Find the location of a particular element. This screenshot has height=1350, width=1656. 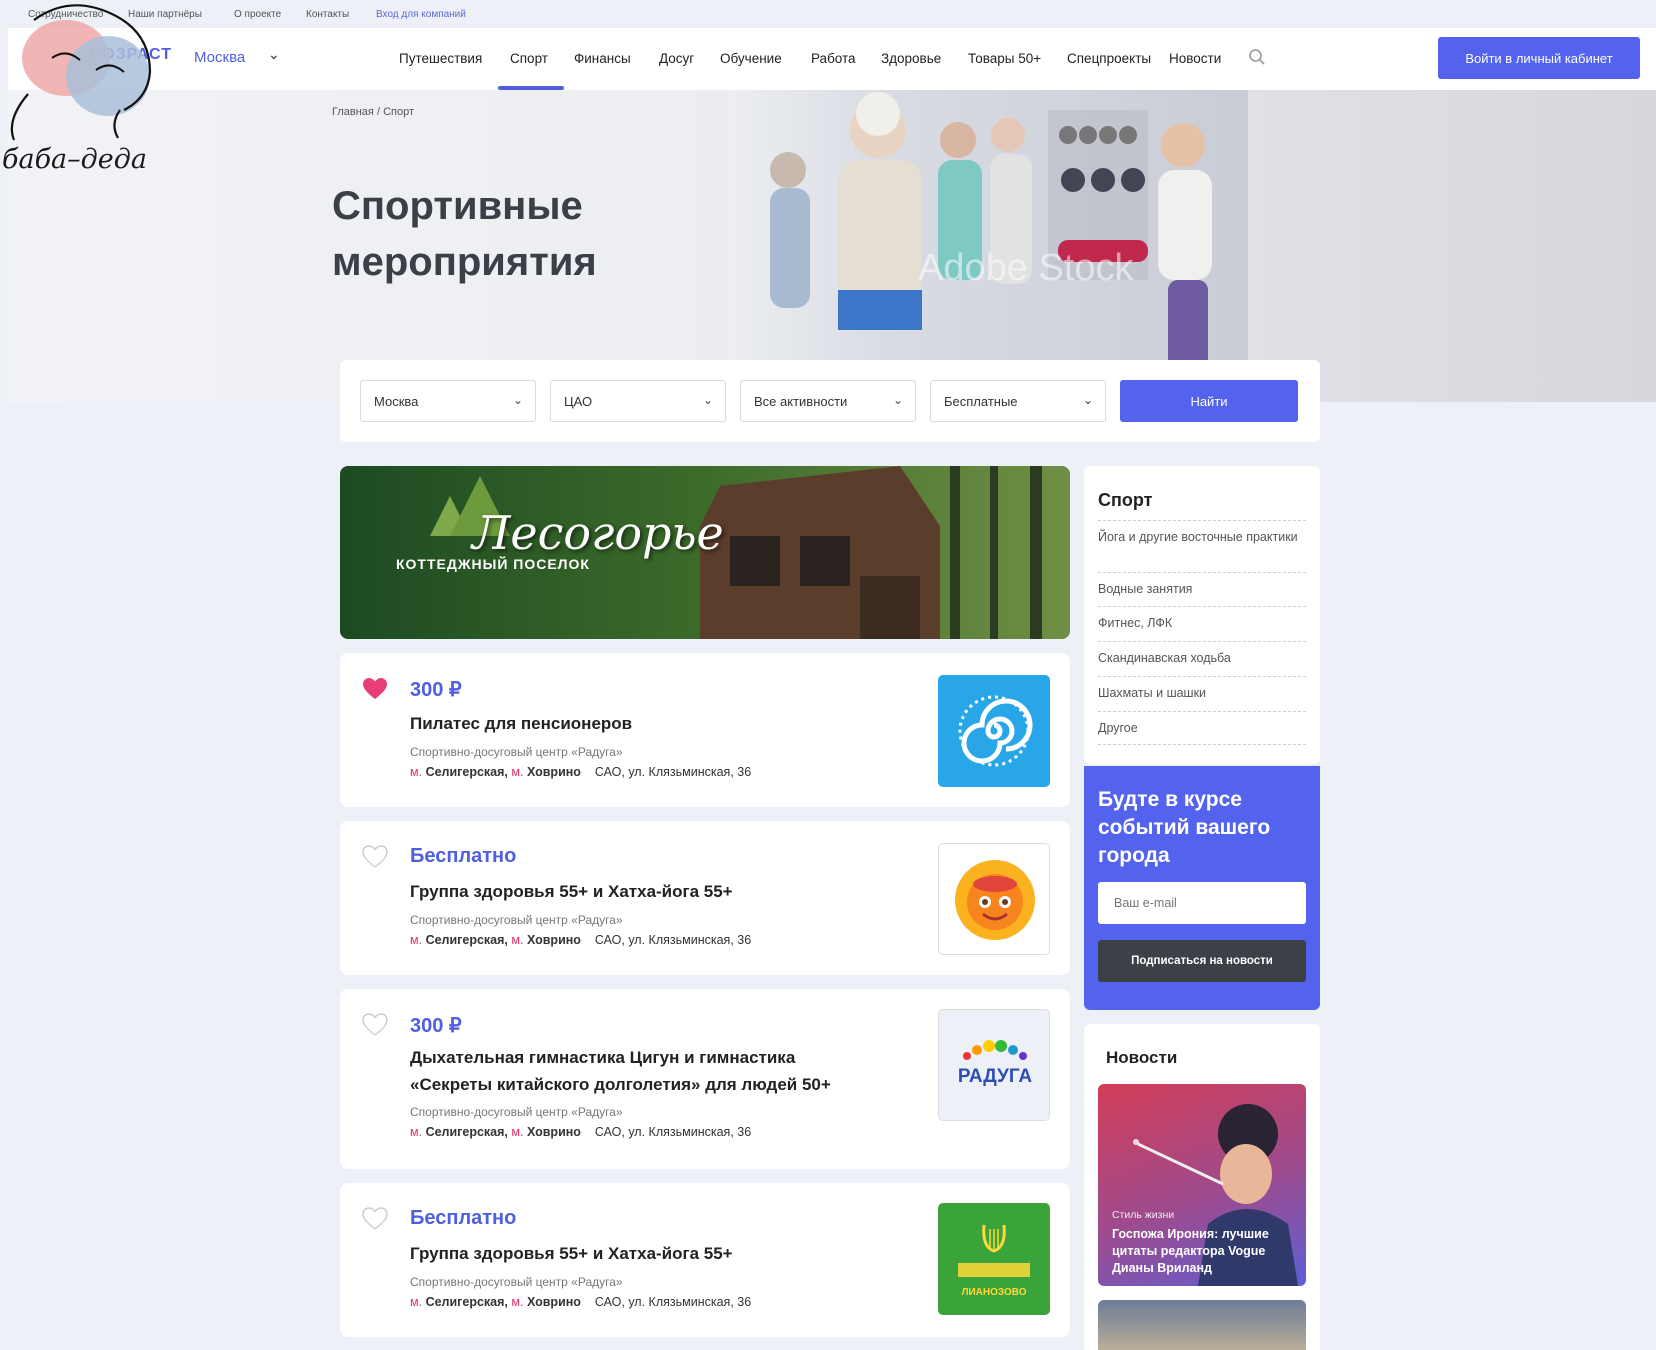

raduga-logo-text: РАДУГА is located at coordinates (995, 1076).